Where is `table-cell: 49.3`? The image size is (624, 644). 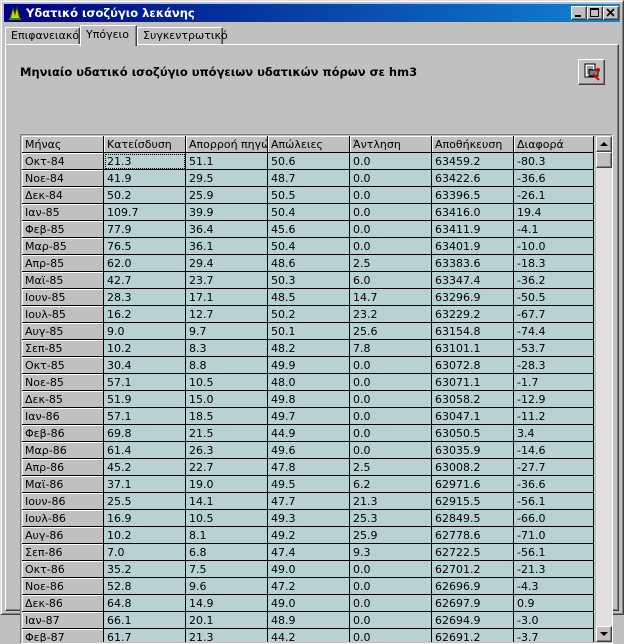 table-cell: 49.3 is located at coordinates (309, 518).